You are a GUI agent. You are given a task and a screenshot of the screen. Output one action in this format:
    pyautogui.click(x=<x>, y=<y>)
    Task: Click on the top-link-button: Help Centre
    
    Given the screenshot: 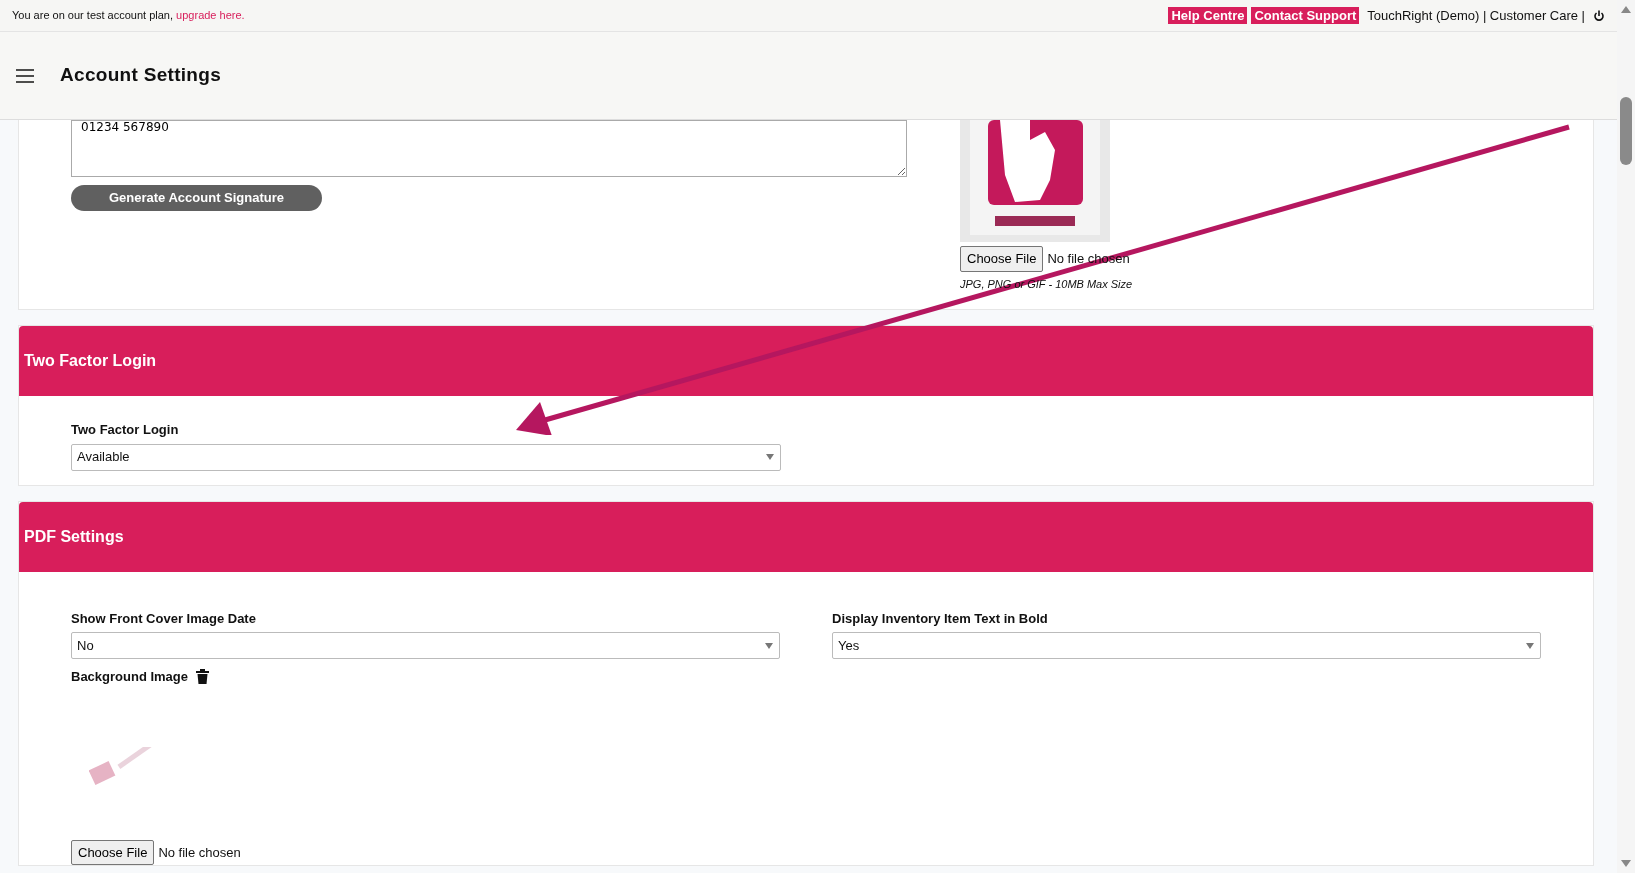 What is the action you would take?
    pyautogui.click(x=1208, y=15)
    